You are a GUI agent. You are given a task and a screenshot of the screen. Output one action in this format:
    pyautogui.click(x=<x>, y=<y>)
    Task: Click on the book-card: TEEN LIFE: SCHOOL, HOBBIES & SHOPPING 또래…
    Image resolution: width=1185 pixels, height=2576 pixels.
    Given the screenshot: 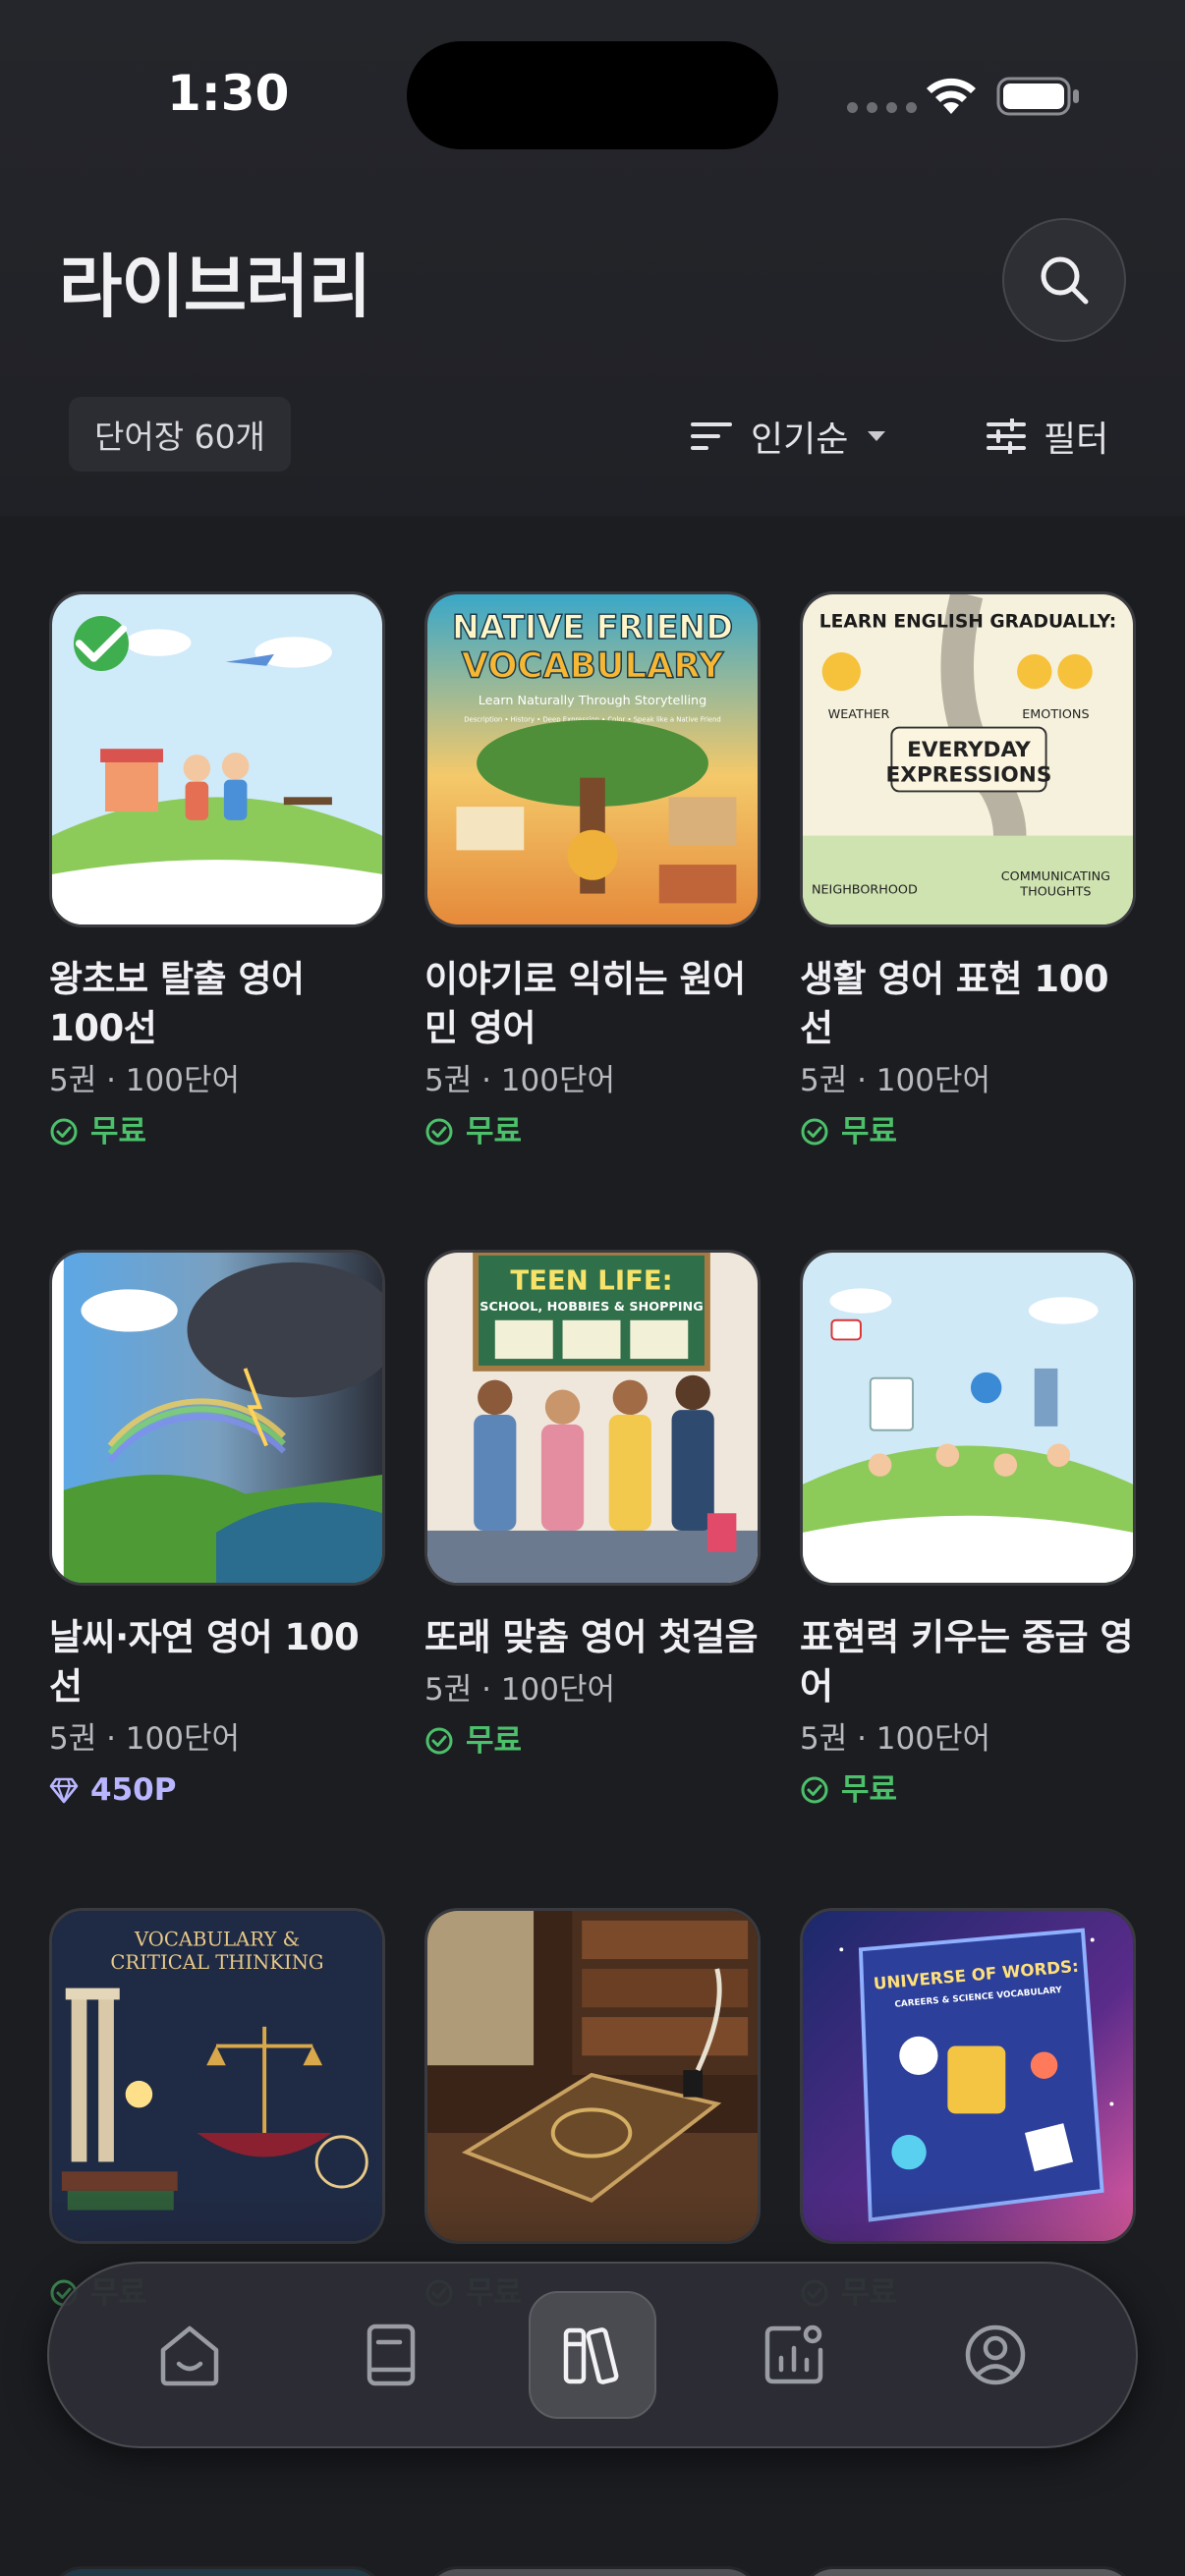 What is the action you would take?
    pyautogui.click(x=592, y=1506)
    